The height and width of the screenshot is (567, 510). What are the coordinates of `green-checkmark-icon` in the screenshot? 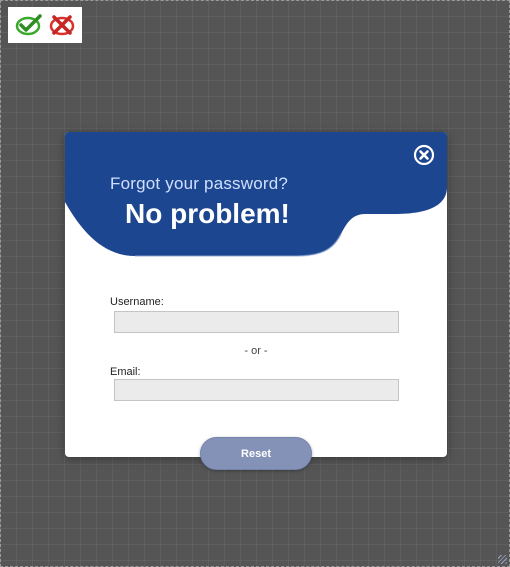 It's located at (28, 25).